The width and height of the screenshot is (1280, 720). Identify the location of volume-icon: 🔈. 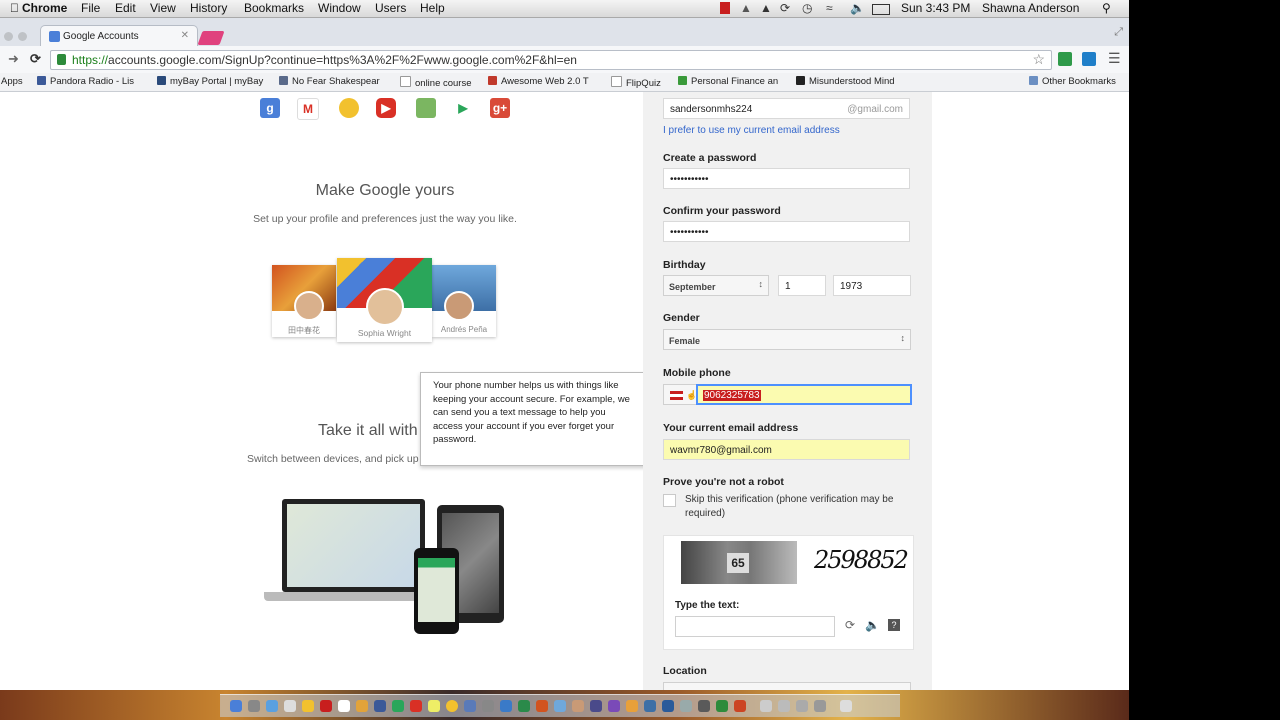
(857, 8).